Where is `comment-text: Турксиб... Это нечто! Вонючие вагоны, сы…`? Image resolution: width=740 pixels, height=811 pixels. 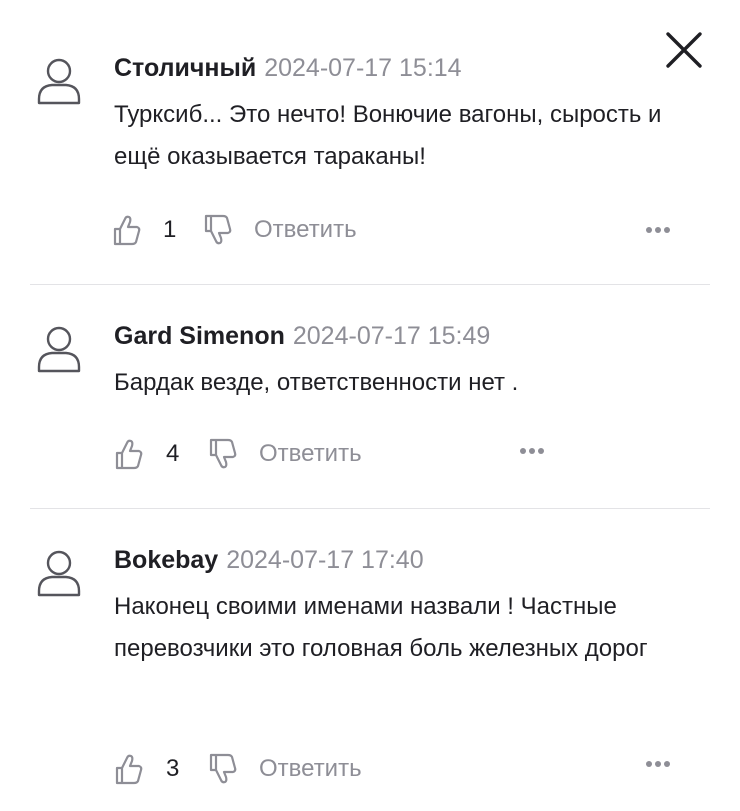 comment-text: Турксиб... Это нечто! Вонючие вагоны, сы… is located at coordinates (388, 135).